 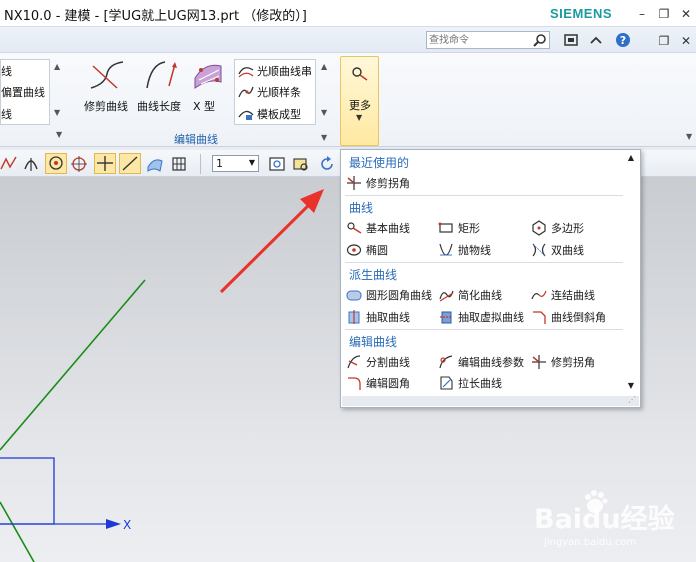 What do you see at coordinates (596, 40) in the screenshot?
I see `collapse-ribbon-icon` at bounding box center [596, 40].